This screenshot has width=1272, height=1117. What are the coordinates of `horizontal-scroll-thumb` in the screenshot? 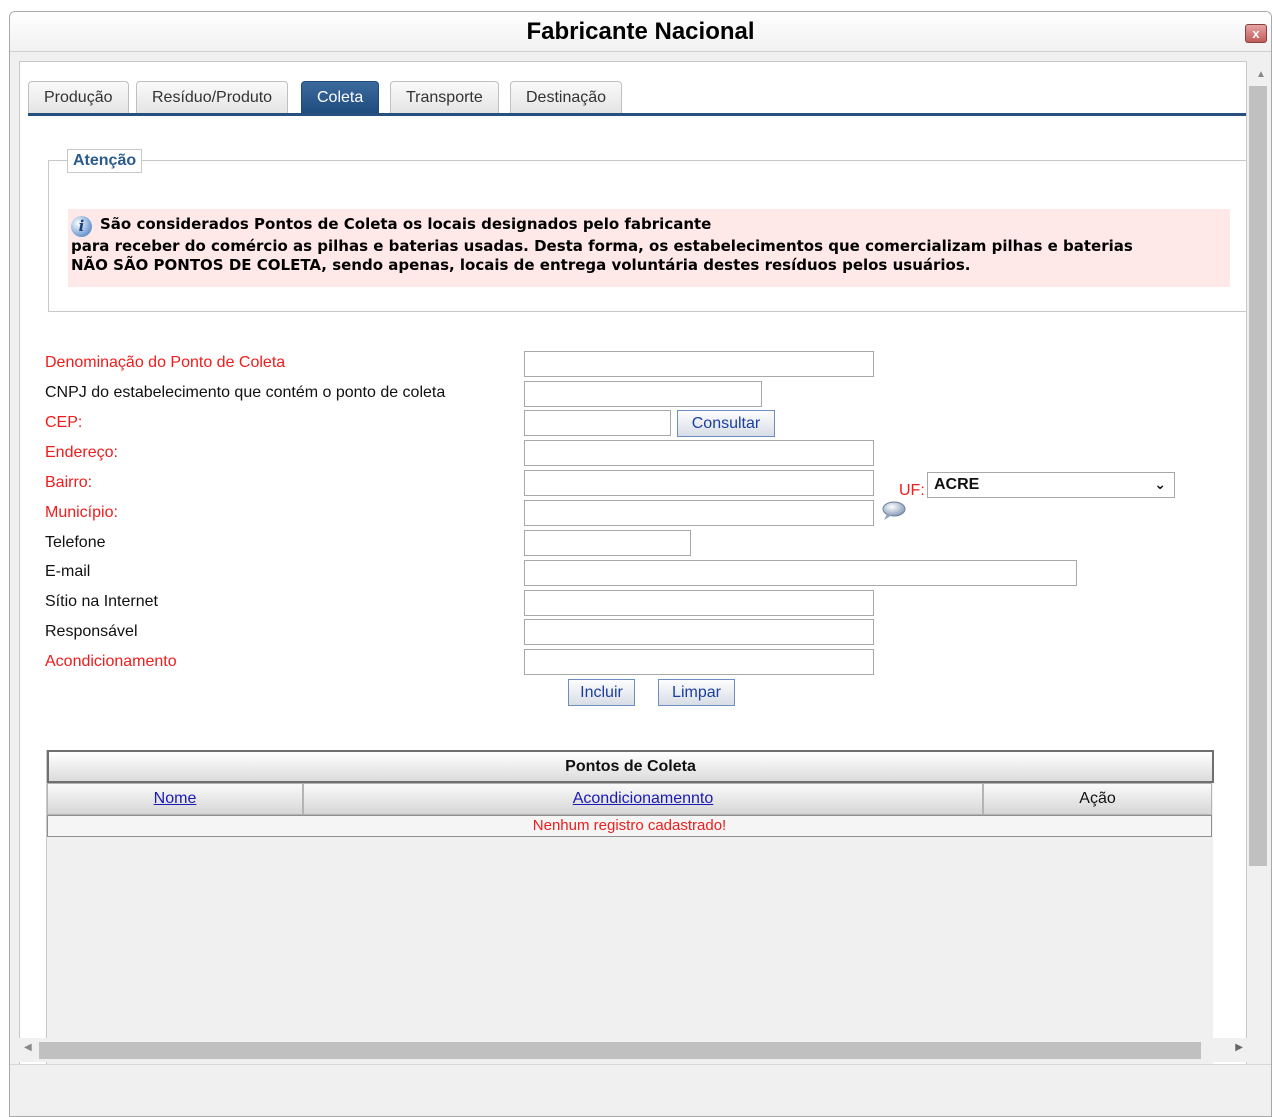 It's located at (620, 1050).